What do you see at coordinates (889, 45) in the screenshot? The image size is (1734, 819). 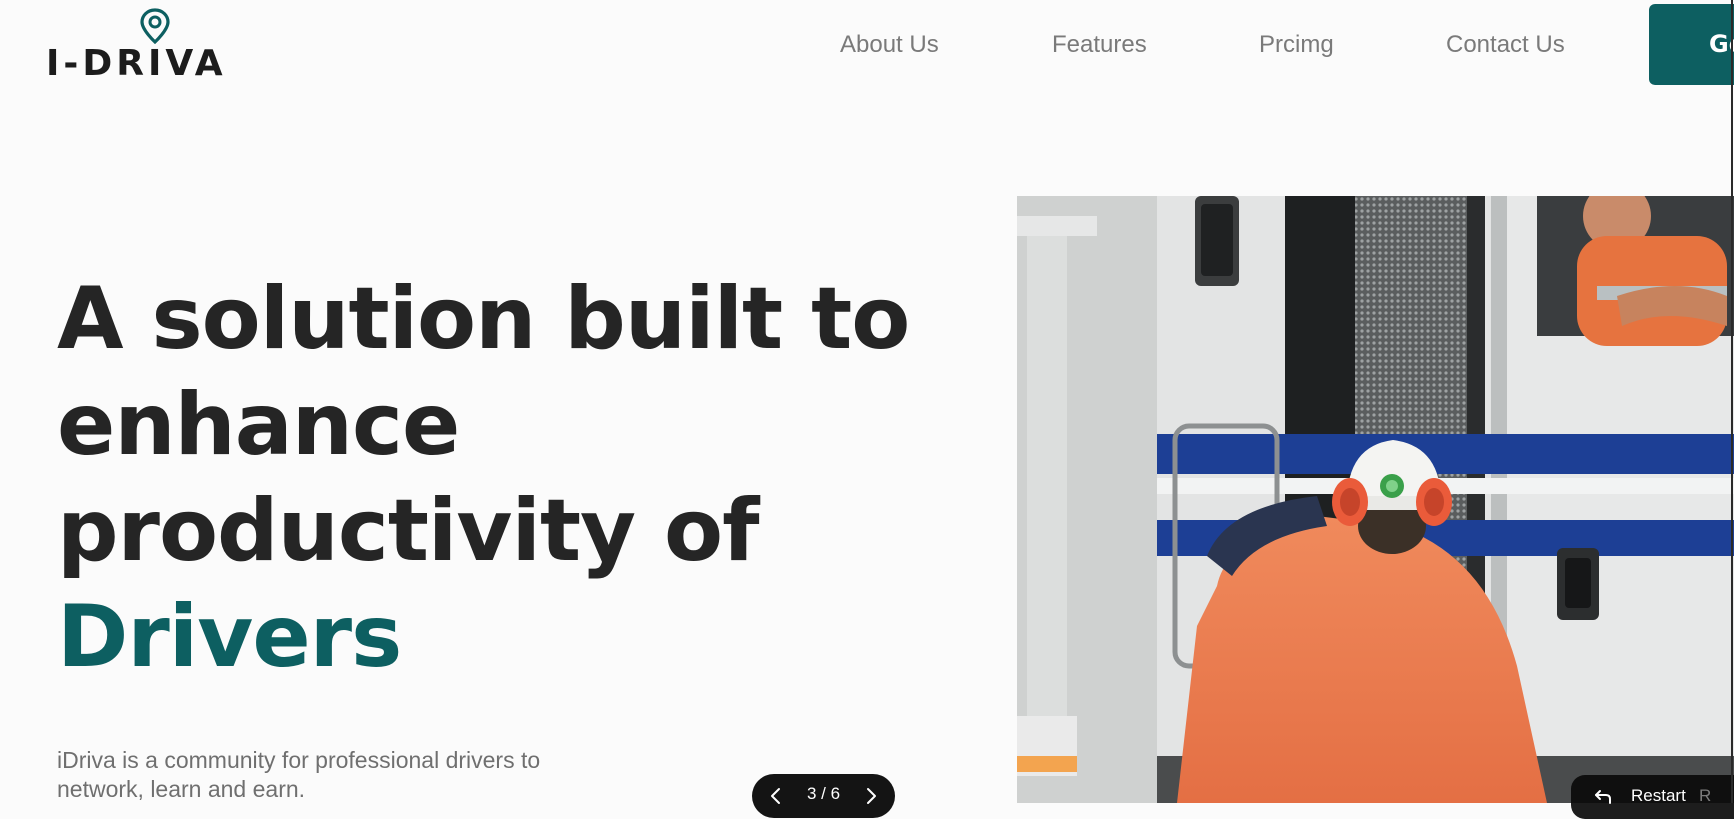 I see `nav-about-us: About Us` at bounding box center [889, 45].